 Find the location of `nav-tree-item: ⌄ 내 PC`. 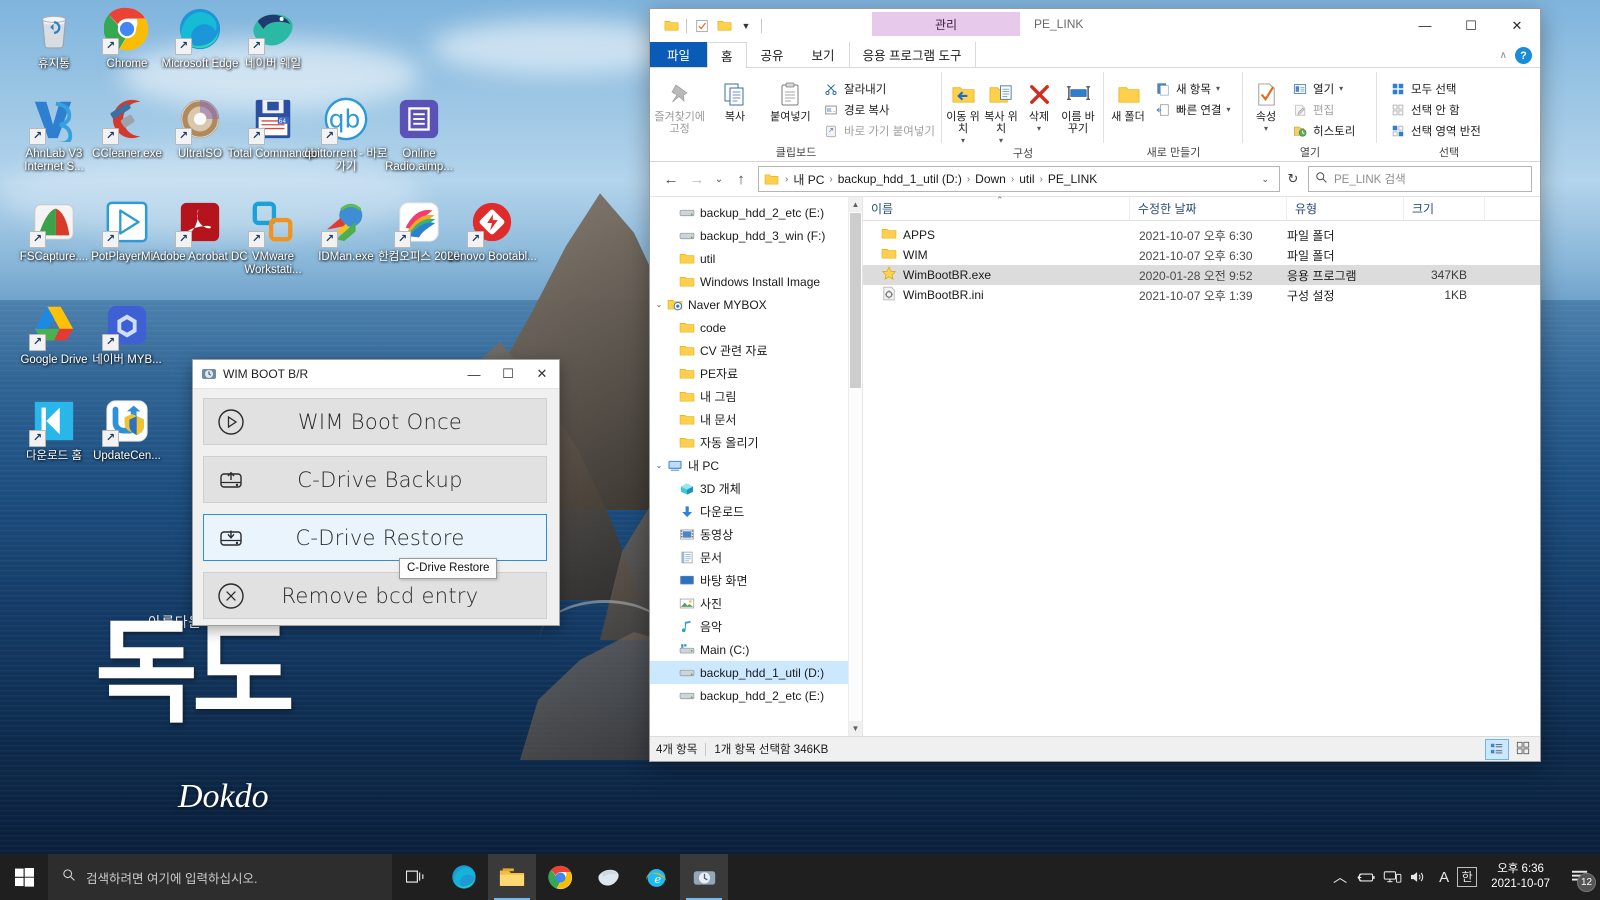

nav-tree-item: ⌄ 내 PC is located at coordinates (750, 465).